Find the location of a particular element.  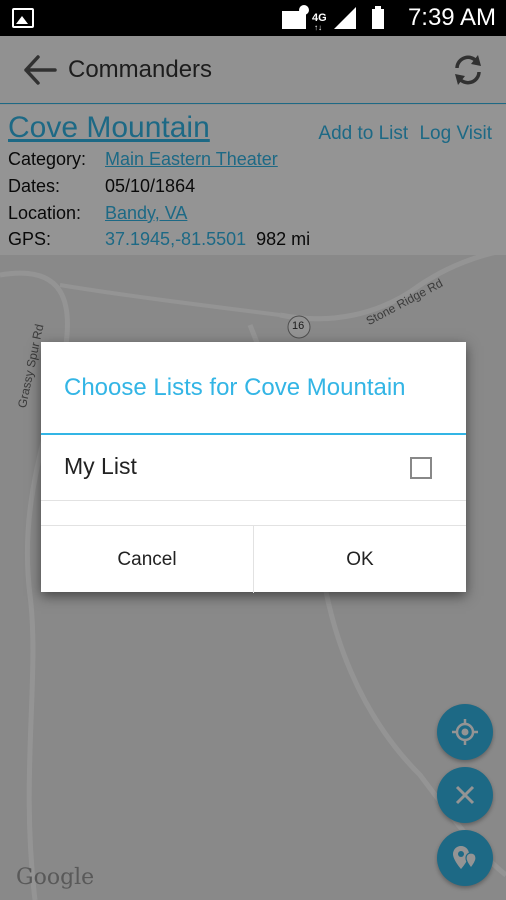

system-status-icons: 4G ↑↓ is located at coordinates (333, 18).